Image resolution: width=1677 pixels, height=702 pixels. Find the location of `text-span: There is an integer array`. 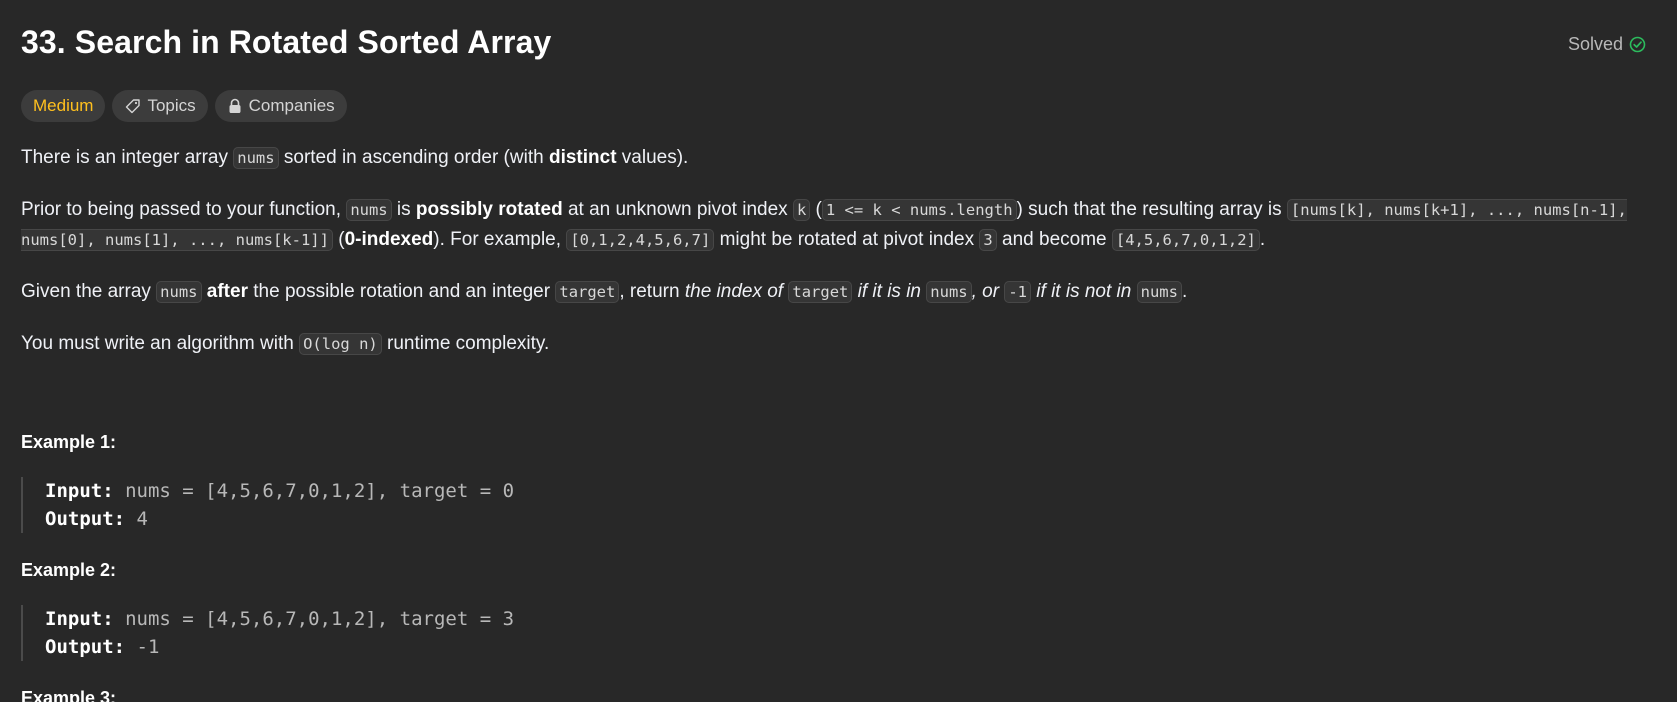

text-span: There is an integer array is located at coordinates (127, 157).